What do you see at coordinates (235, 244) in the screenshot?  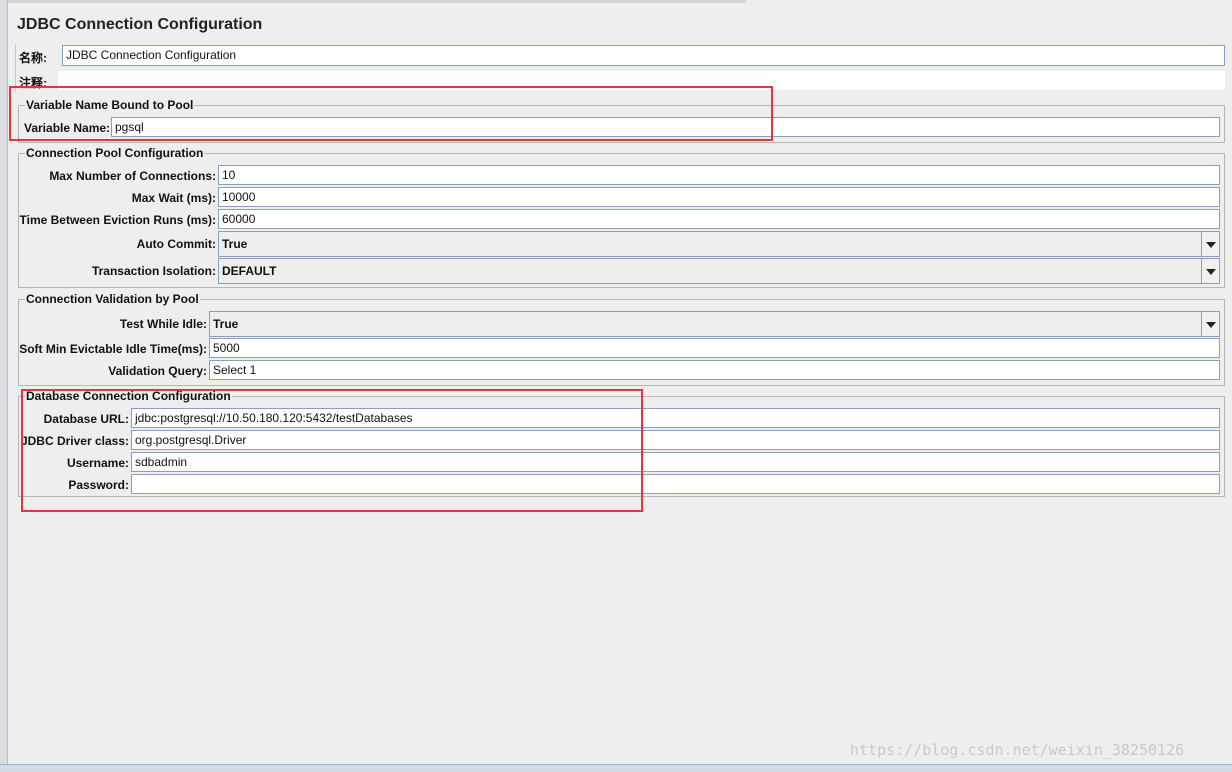 I see `auto-commit-value: True` at bounding box center [235, 244].